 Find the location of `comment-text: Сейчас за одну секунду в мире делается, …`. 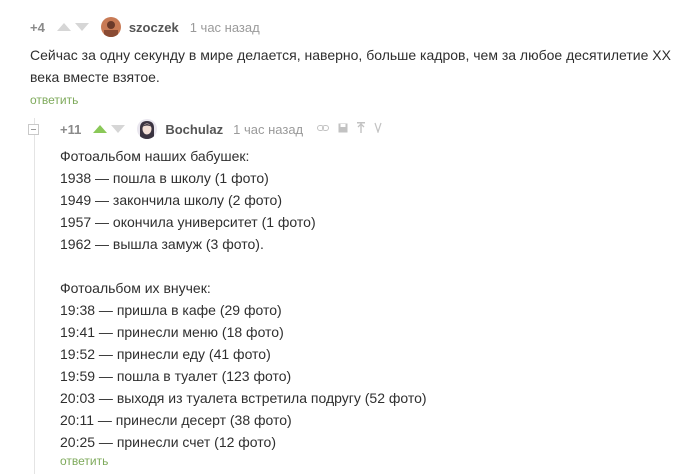

comment-text: Сейчас за одну секунду в мире делается, … is located at coordinates (350, 66).